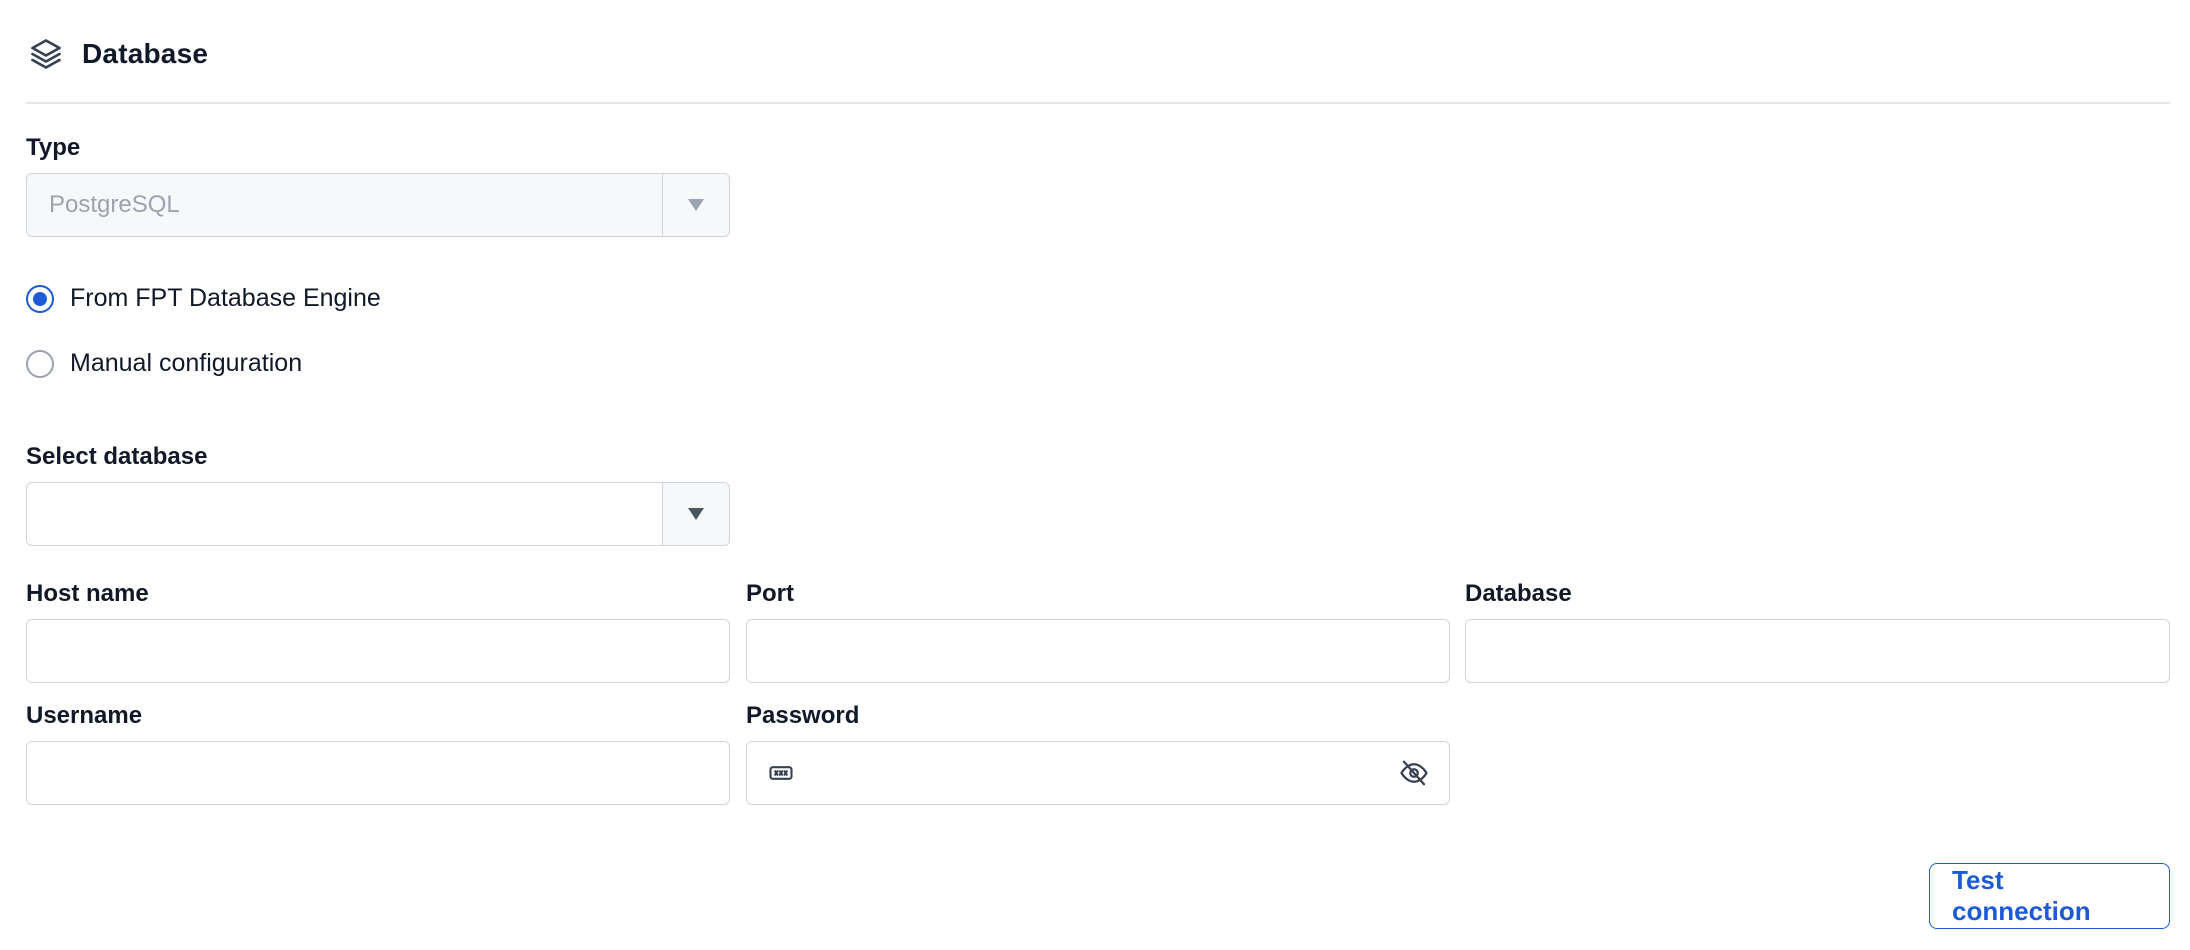 The width and height of the screenshot is (2190, 950). I want to click on select-database-value, so click(344, 514).